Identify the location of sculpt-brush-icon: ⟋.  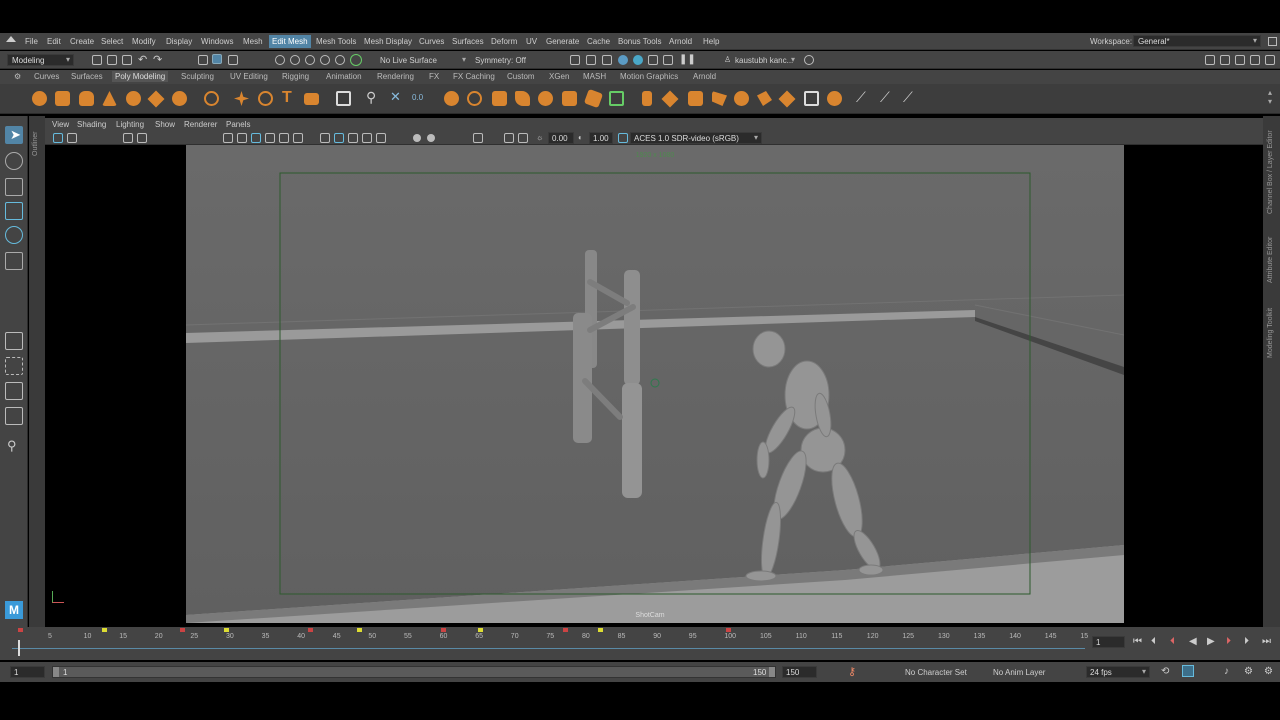
(861, 97).